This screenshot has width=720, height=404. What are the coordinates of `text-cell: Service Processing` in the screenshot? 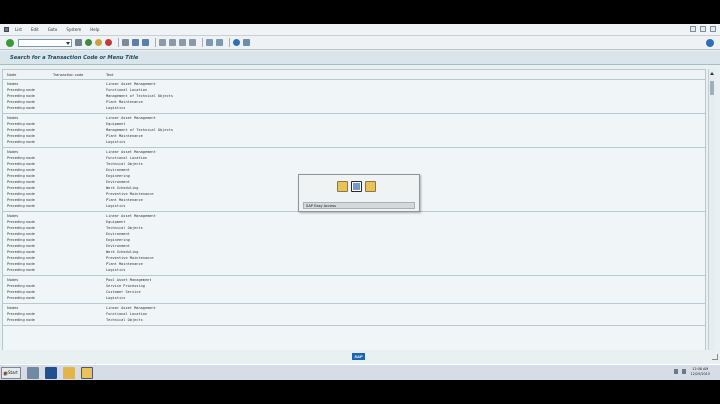 It's located at (125, 286).